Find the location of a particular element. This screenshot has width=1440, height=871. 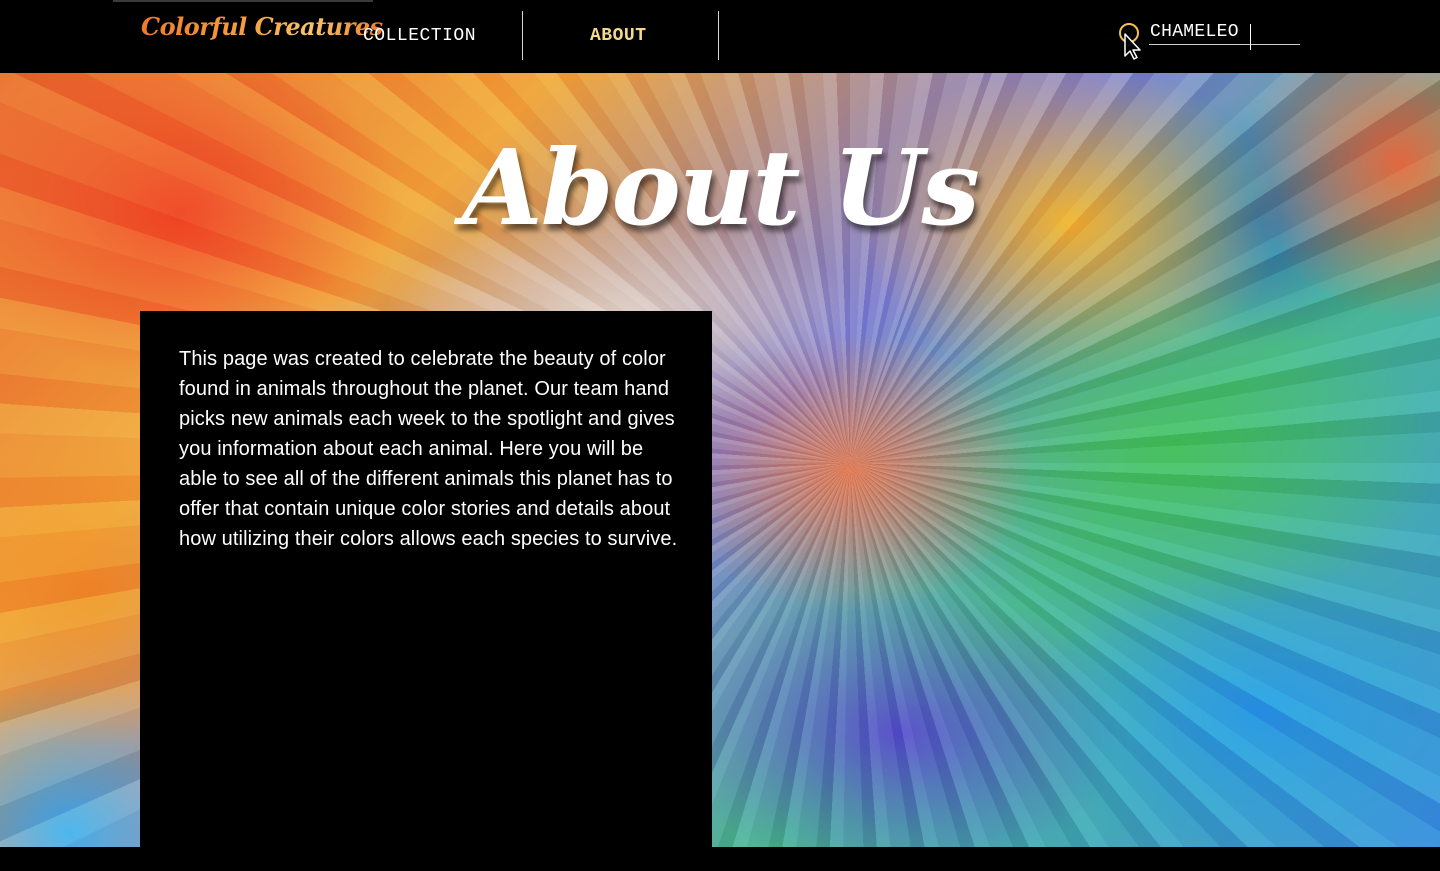

page-title: About Us is located at coordinates (721, 187).